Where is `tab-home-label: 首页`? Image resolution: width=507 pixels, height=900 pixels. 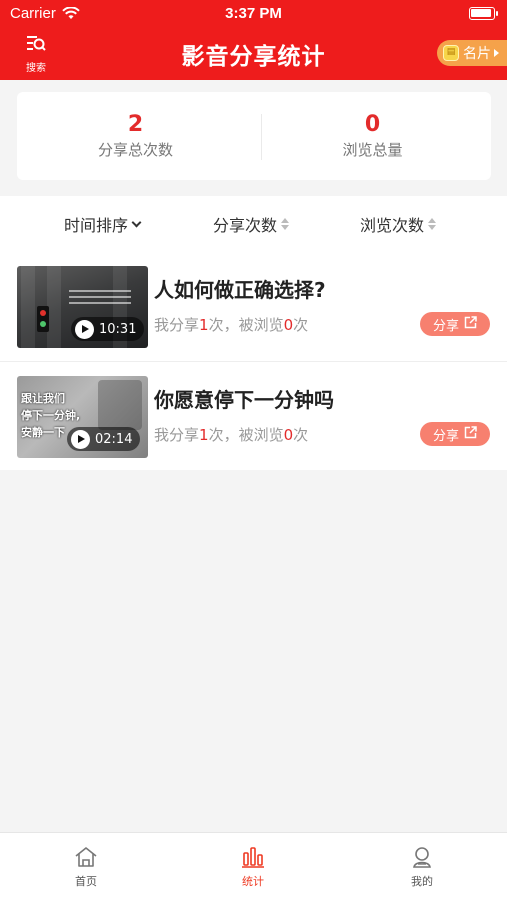
tab-home-label: 首页 is located at coordinates (86, 881).